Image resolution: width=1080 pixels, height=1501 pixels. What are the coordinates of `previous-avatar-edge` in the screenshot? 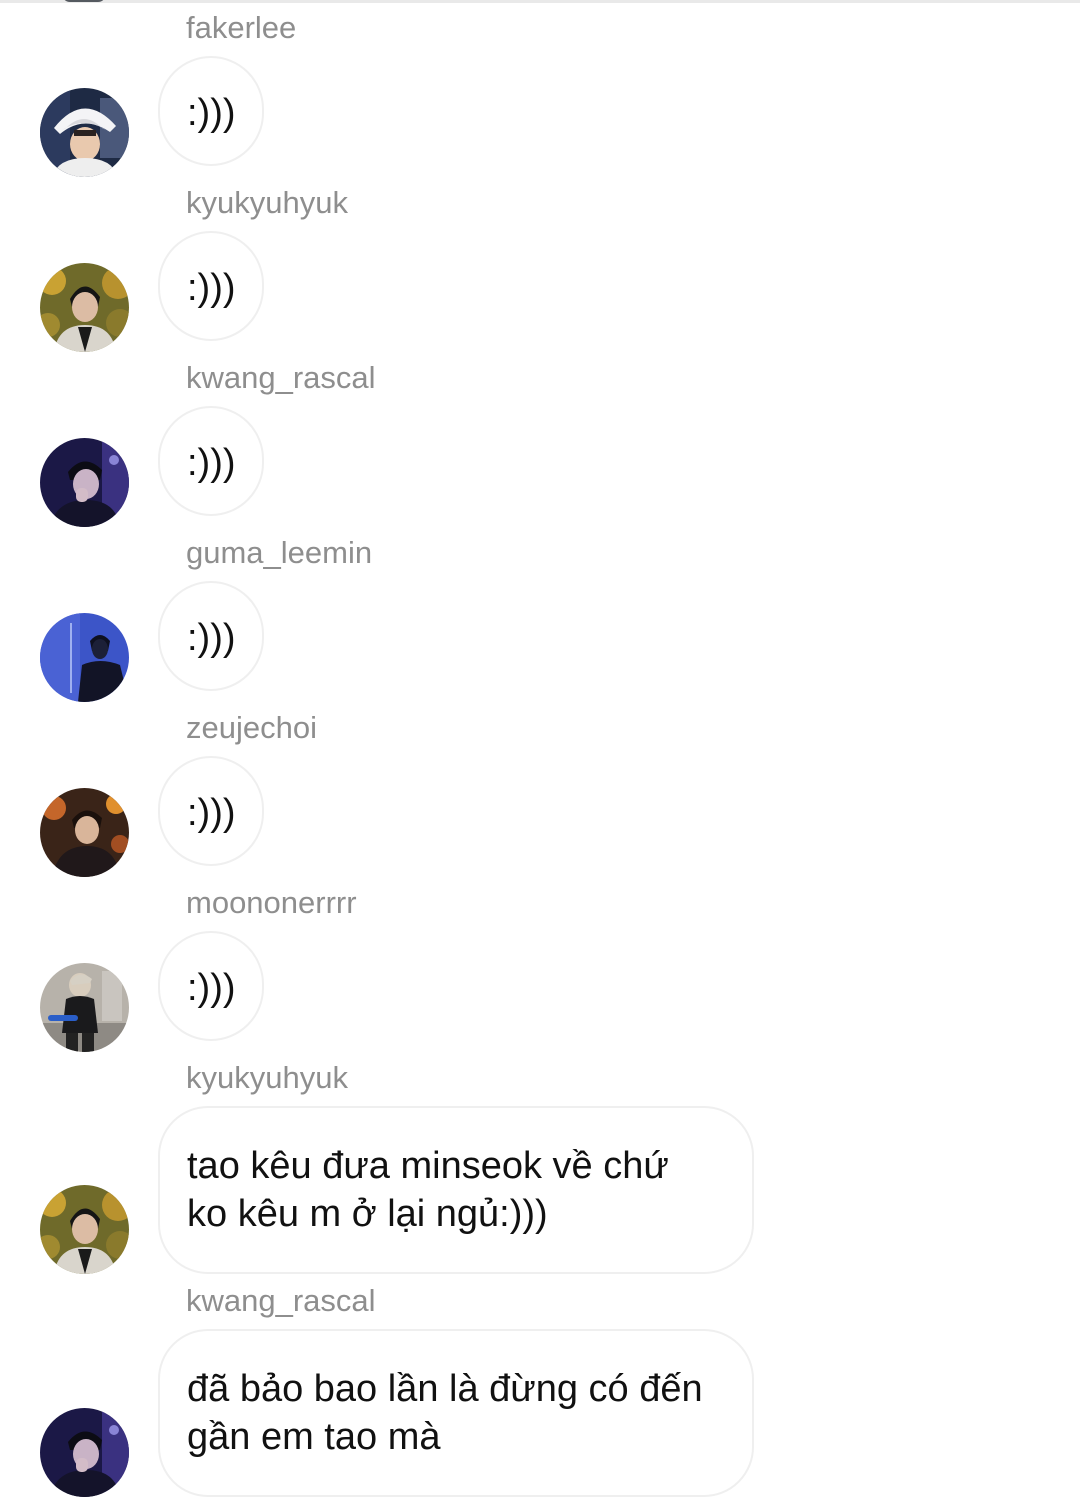 It's located at (84, 1).